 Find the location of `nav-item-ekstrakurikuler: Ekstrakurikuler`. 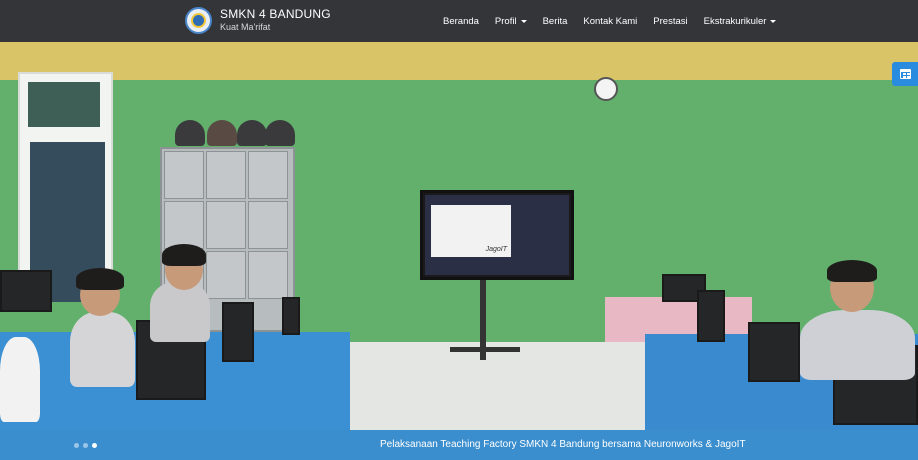

nav-item-ekstrakurikuler: Ekstrakurikuler is located at coordinates (740, 21).